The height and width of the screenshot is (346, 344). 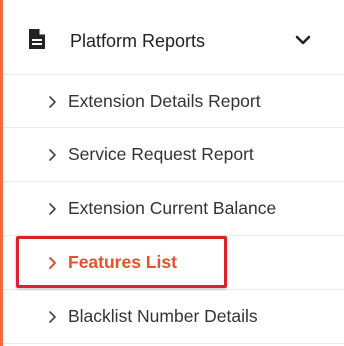 What do you see at coordinates (122, 262) in the screenshot?
I see `menu-item-label: Features List` at bounding box center [122, 262].